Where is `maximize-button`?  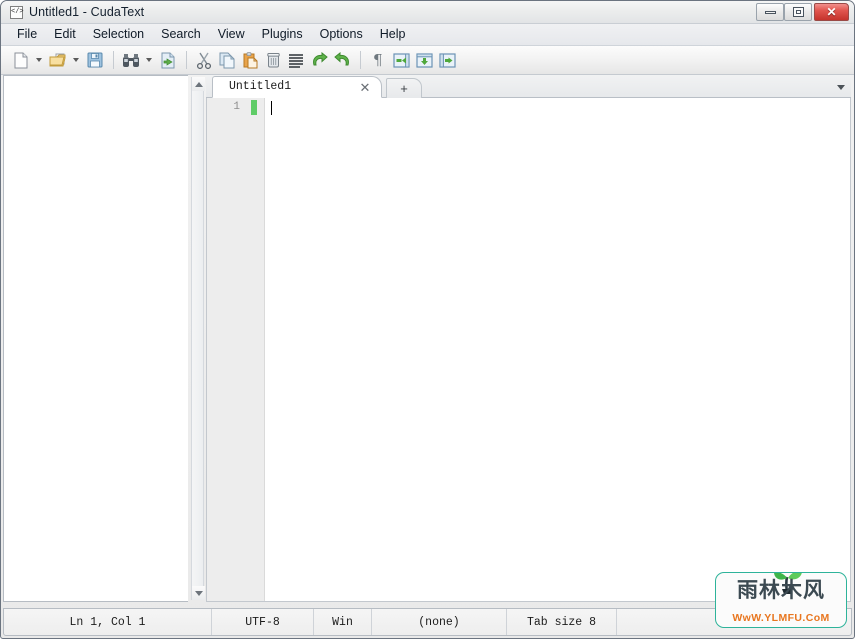 maximize-button is located at coordinates (798, 12).